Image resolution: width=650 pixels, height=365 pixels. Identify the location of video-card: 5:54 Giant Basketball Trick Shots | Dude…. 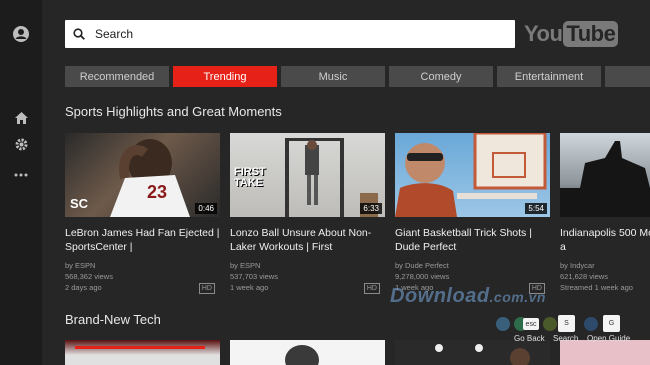
(472, 213).